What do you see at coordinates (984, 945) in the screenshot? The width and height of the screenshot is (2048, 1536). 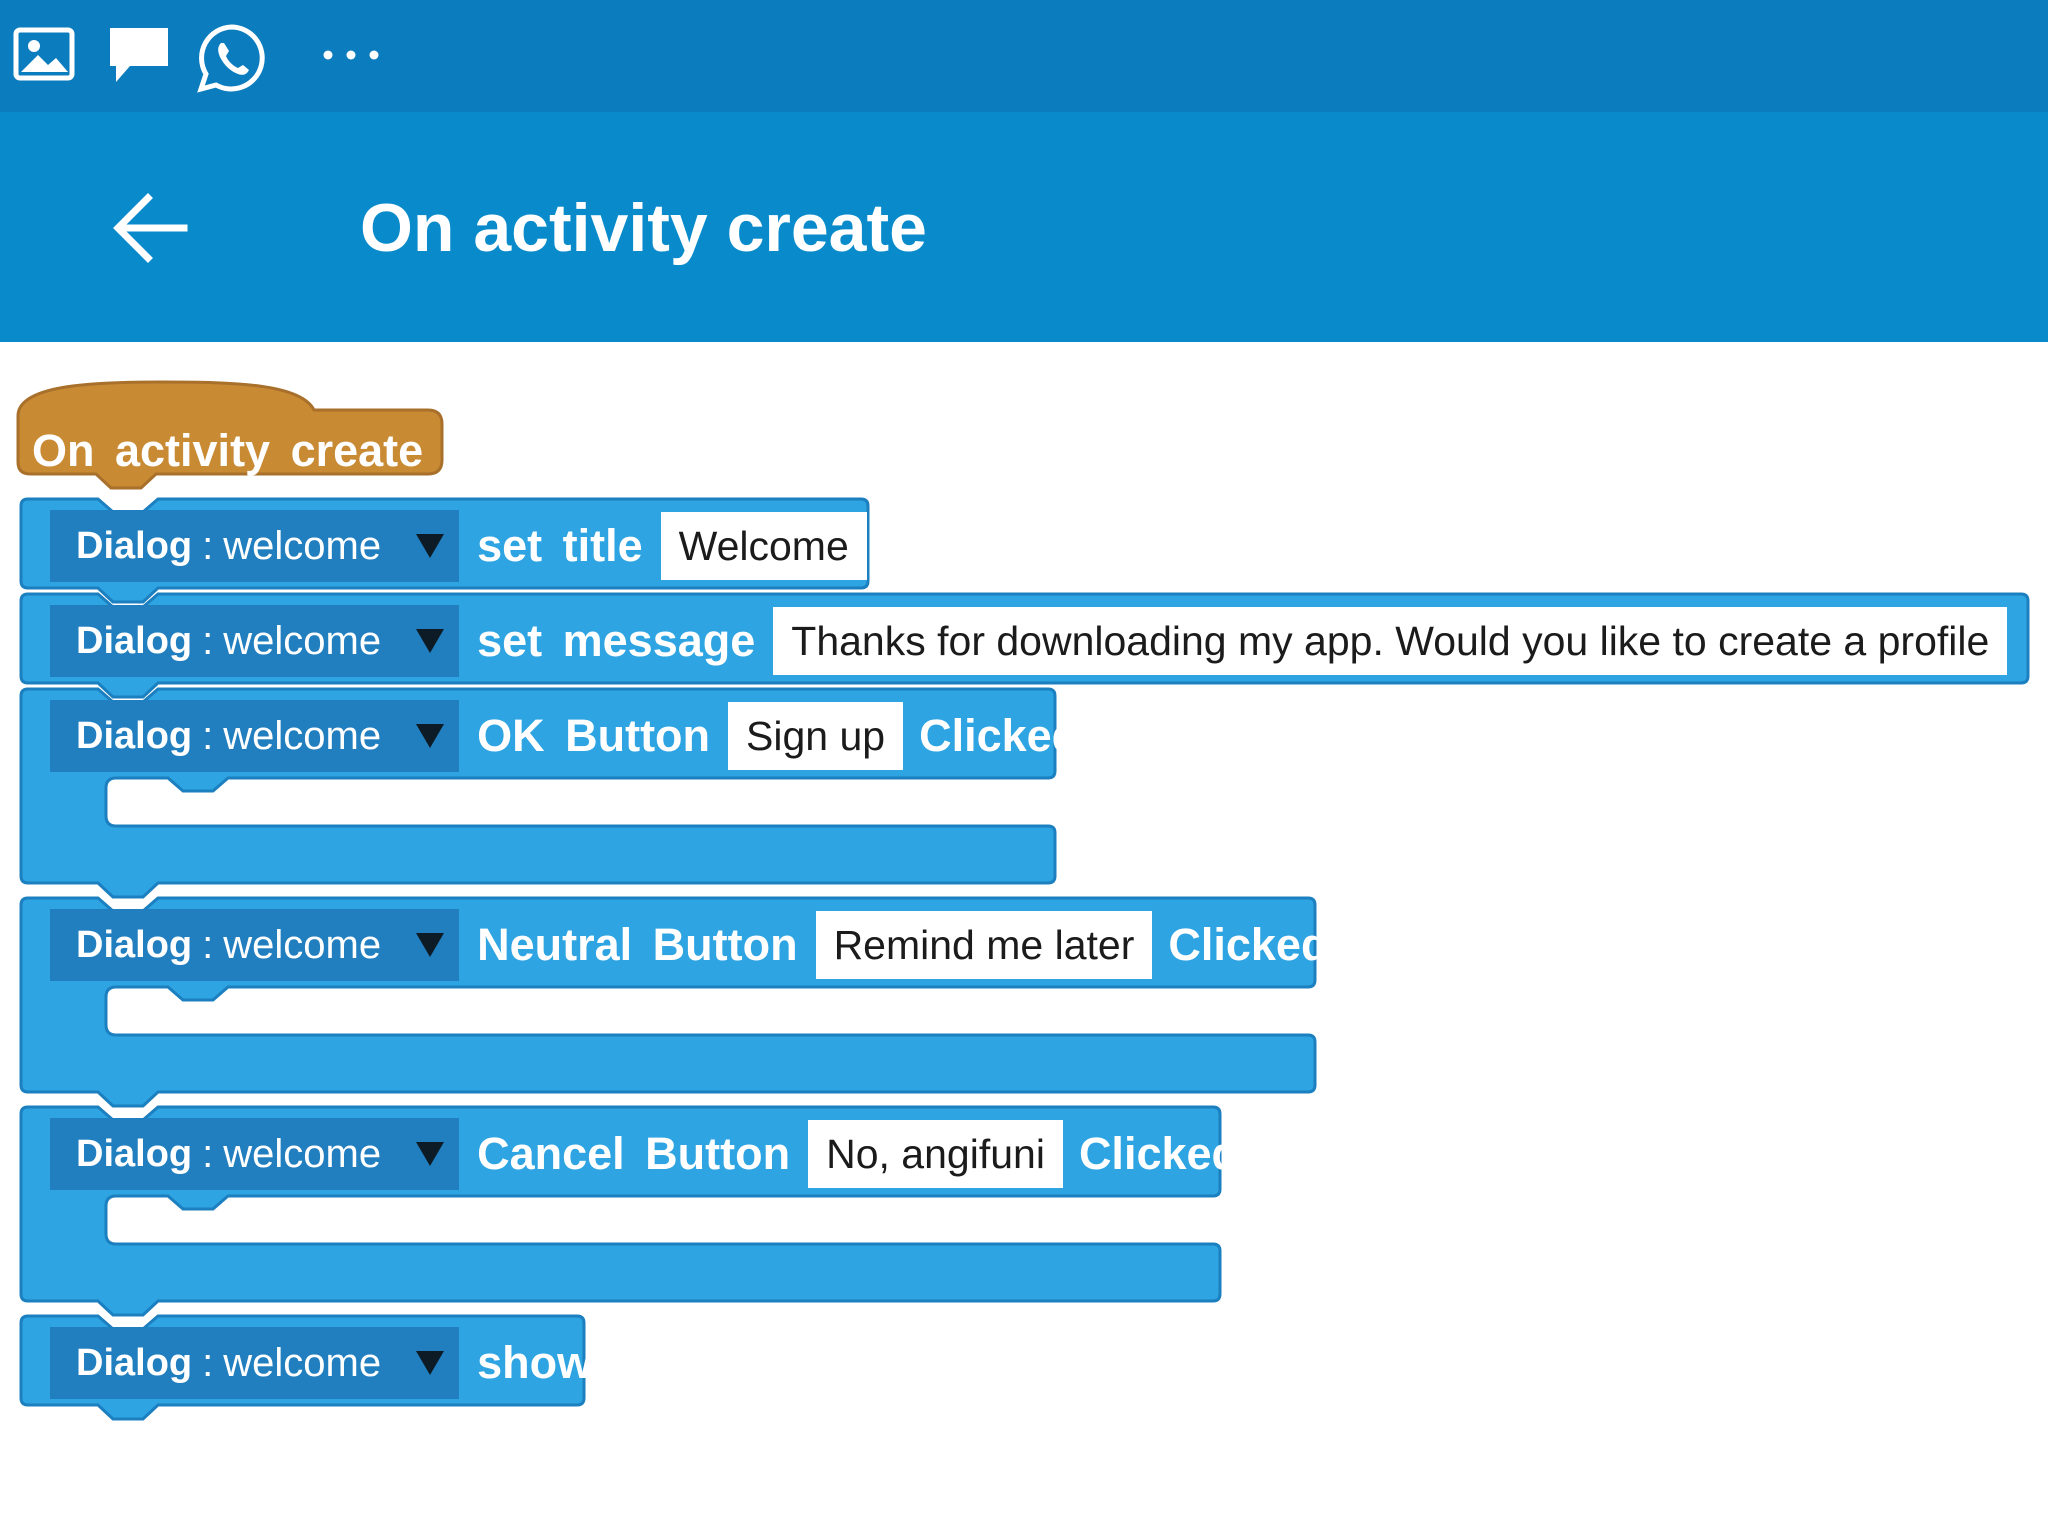 I see `neutral-button-text-field: Remind me later` at bounding box center [984, 945].